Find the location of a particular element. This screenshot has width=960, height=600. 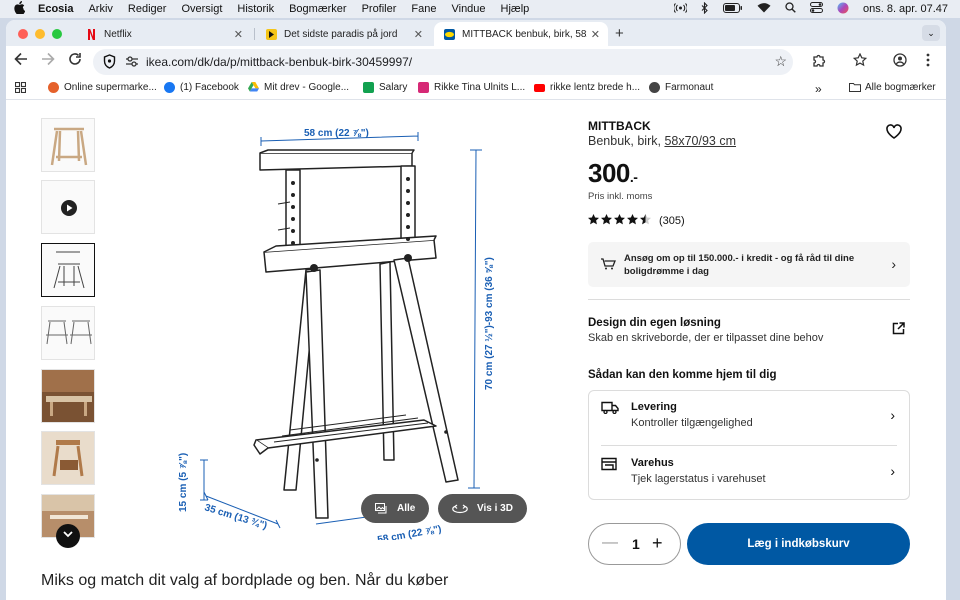

minimize-window-button is located at coordinates (40, 34).